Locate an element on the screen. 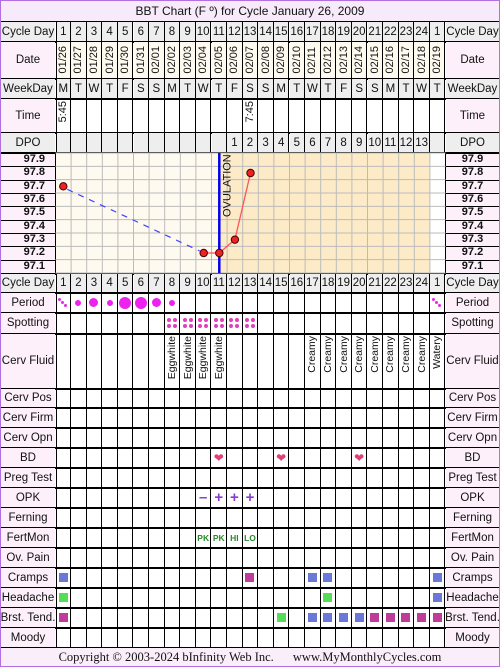 The height and width of the screenshot is (667, 500). pre-ovulation-zone is located at coordinates (137, 213).